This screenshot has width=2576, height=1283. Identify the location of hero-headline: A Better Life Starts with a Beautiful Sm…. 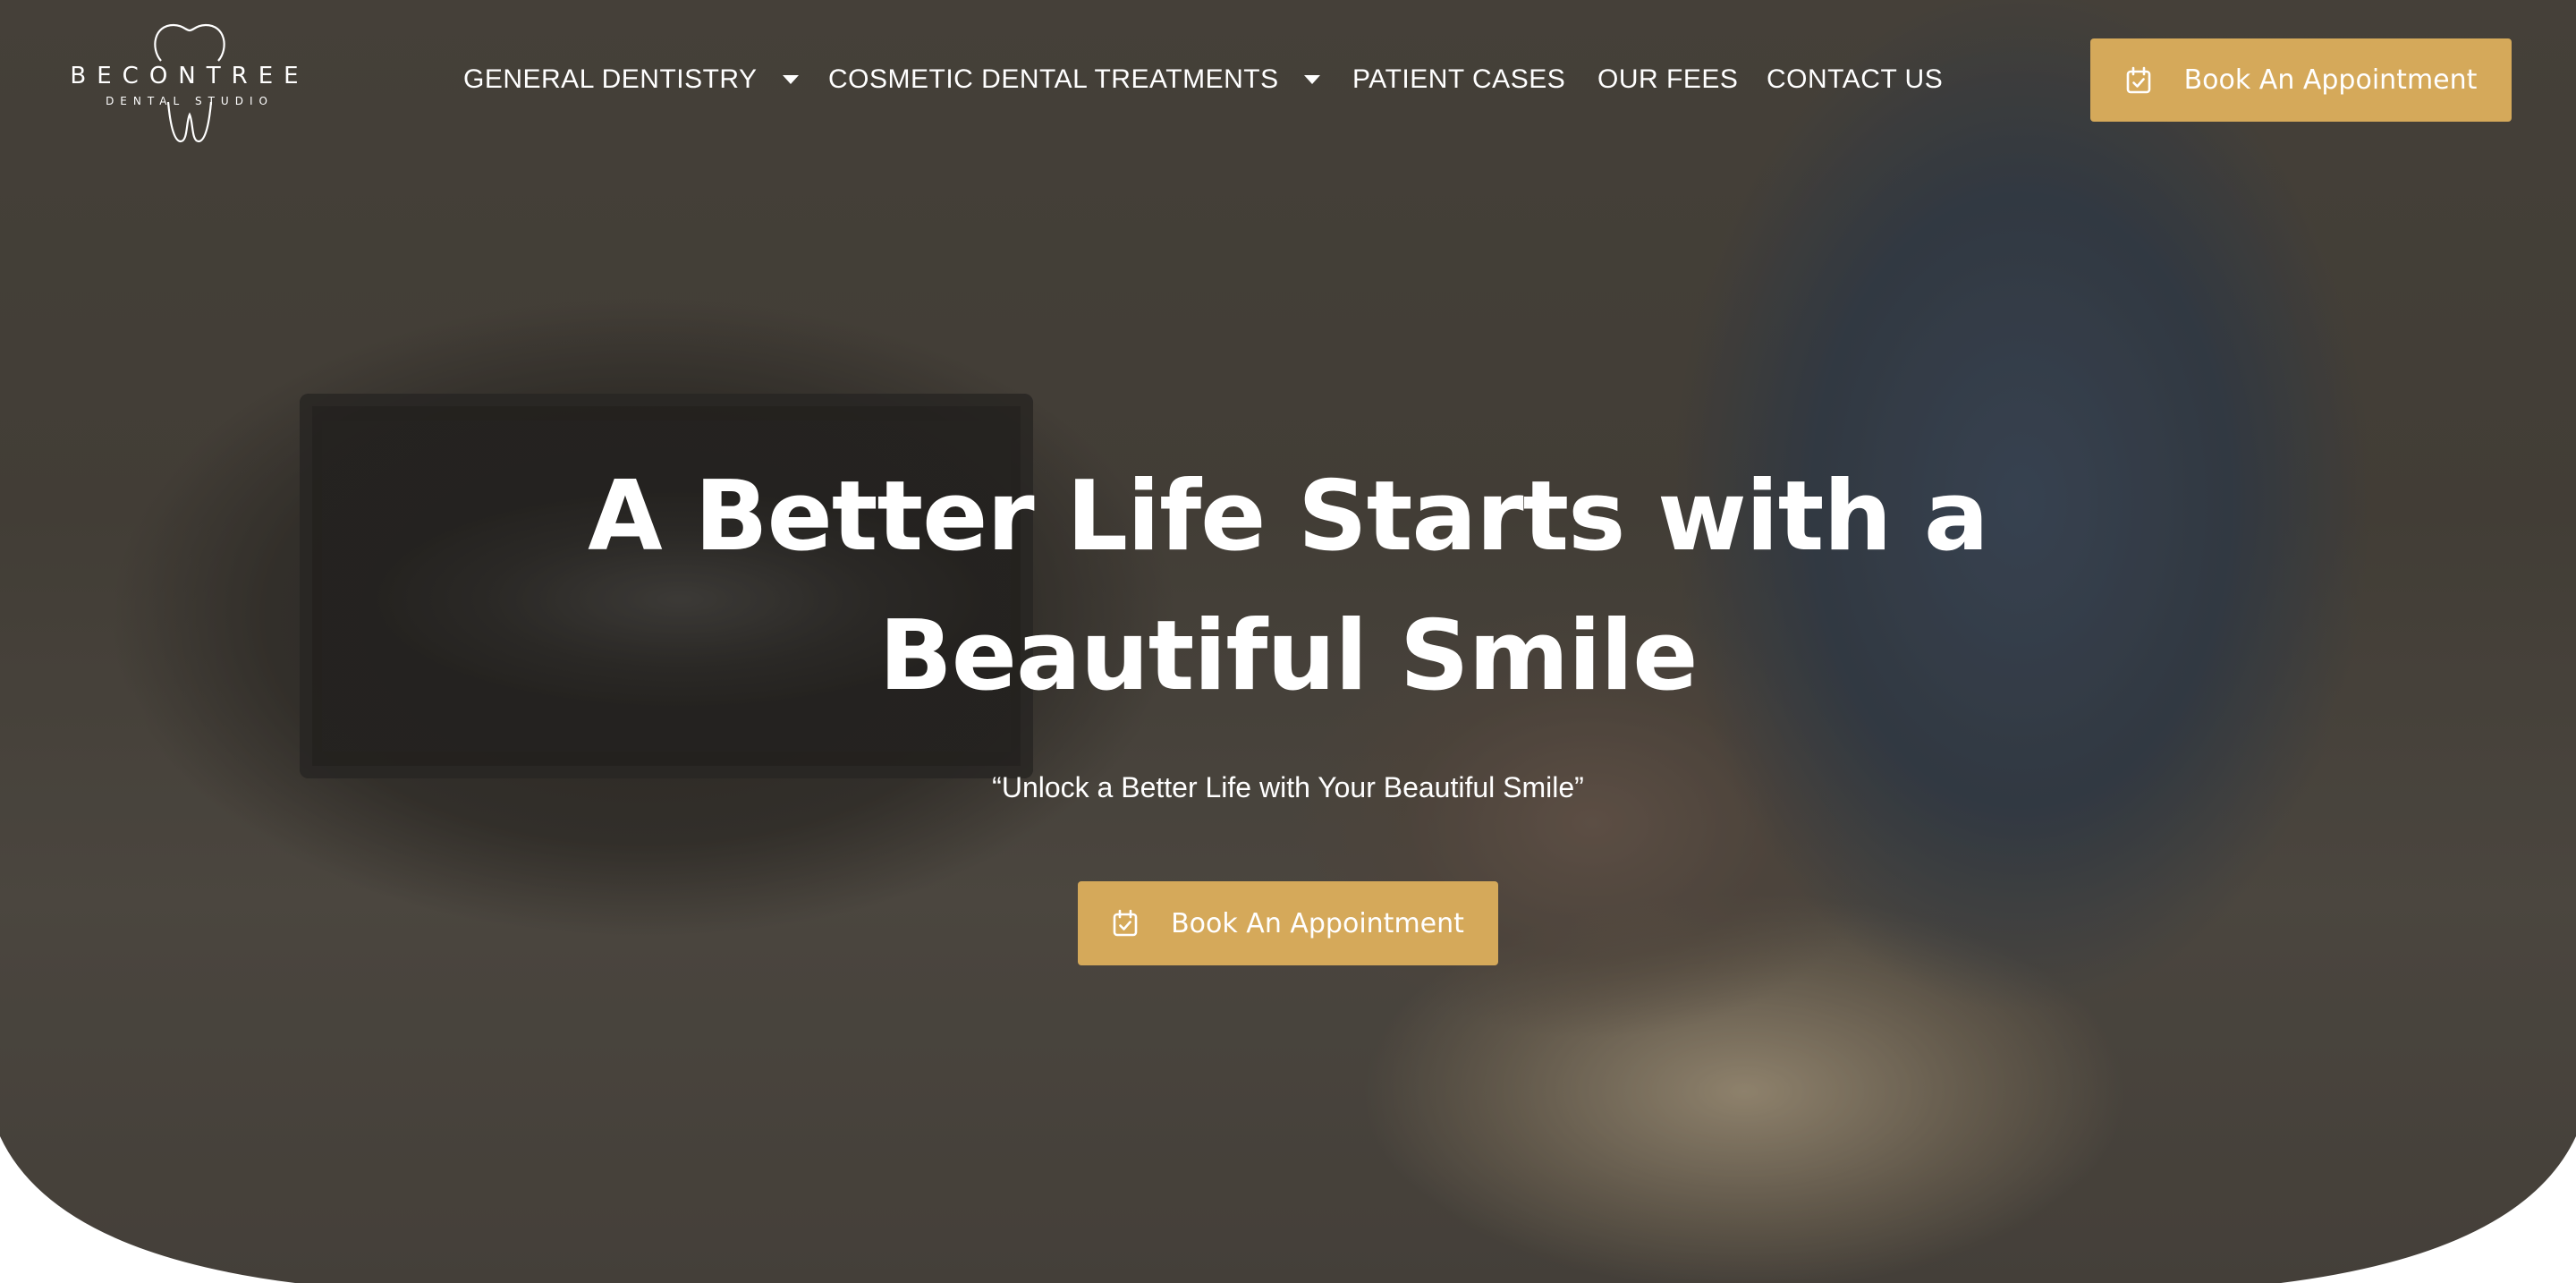
(1288, 586).